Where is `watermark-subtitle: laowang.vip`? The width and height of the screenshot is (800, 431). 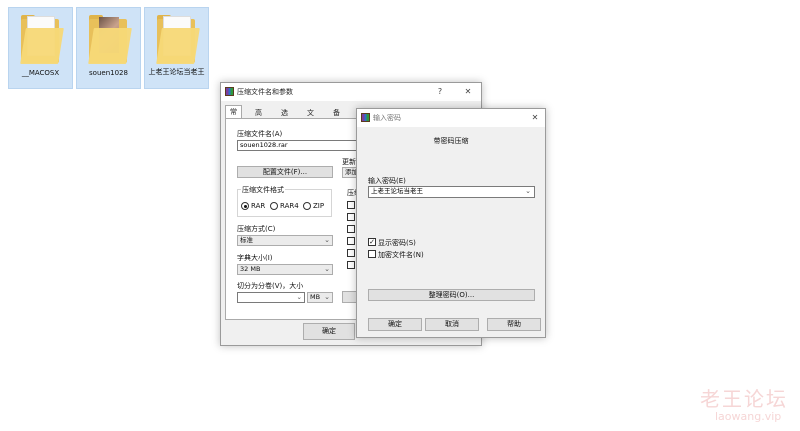 watermark-subtitle: laowang.vip is located at coordinates (748, 416).